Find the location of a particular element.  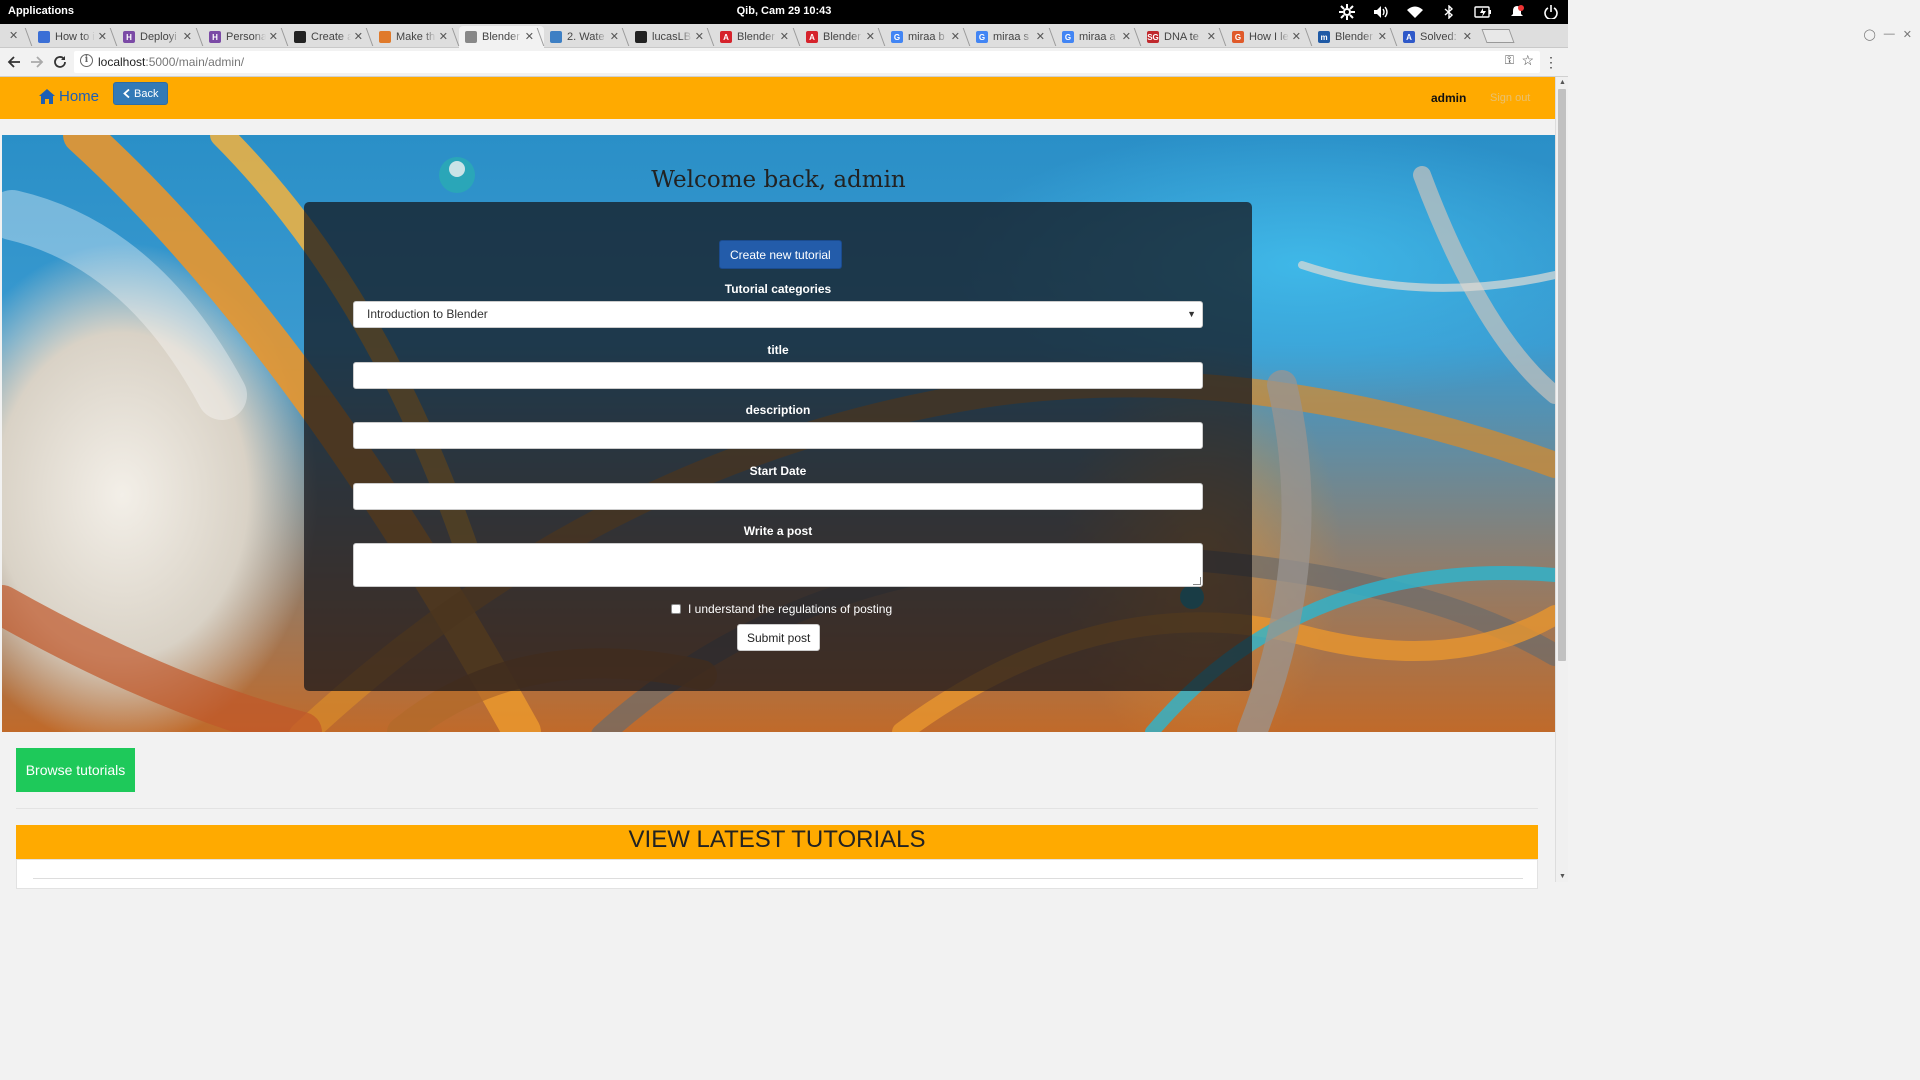

browser-tab: H Deployi ✕ is located at coordinates (155, 37).